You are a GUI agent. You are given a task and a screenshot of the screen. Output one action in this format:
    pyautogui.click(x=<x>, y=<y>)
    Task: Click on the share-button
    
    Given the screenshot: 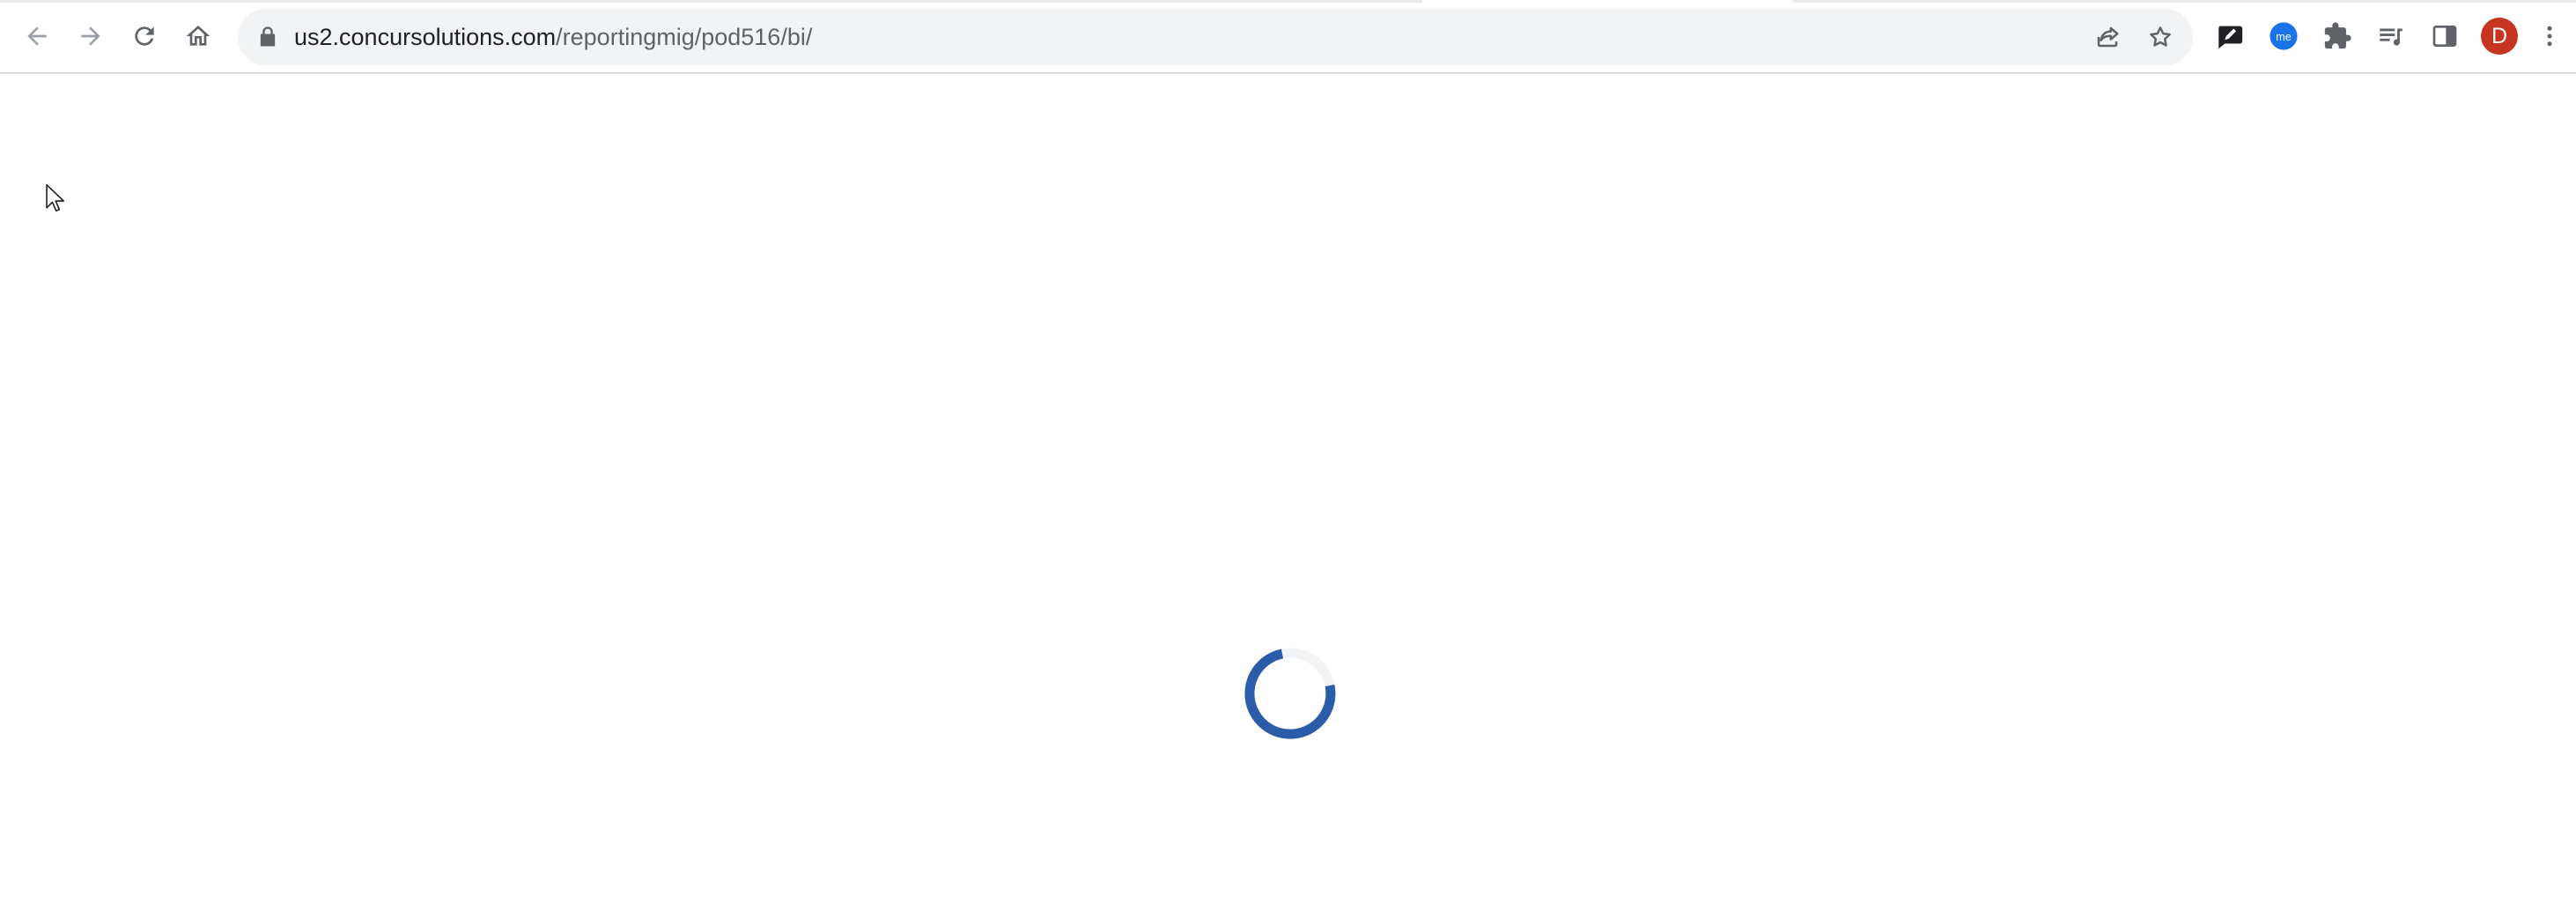 What is the action you would take?
    pyautogui.click(x=2107, y=37)
    